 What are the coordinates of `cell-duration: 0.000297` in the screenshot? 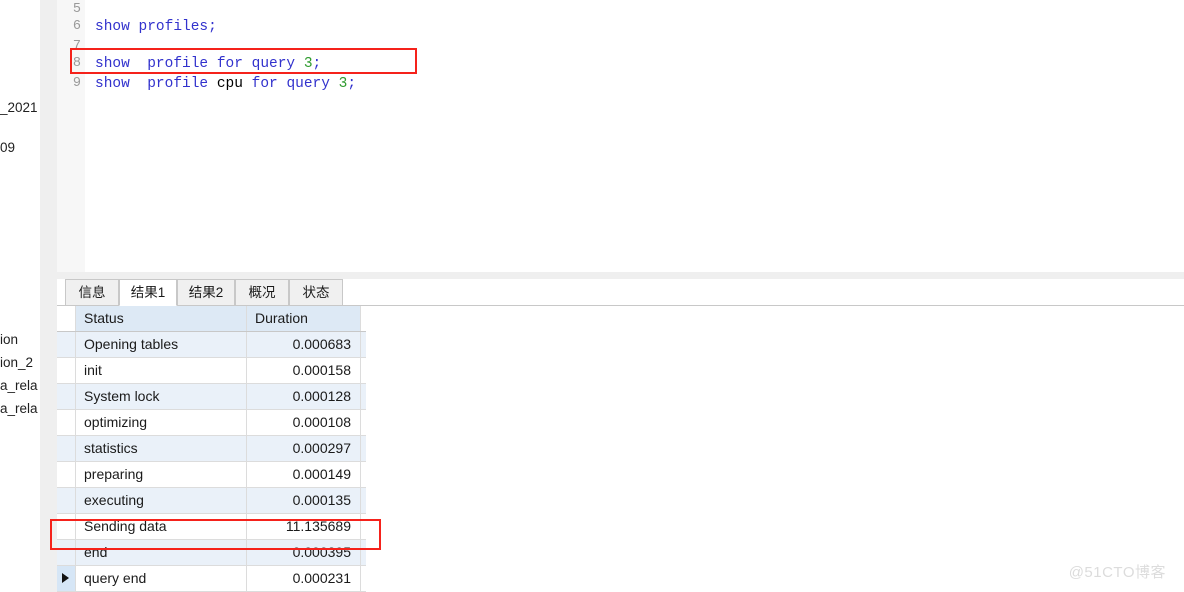 It's located at (304, 448).